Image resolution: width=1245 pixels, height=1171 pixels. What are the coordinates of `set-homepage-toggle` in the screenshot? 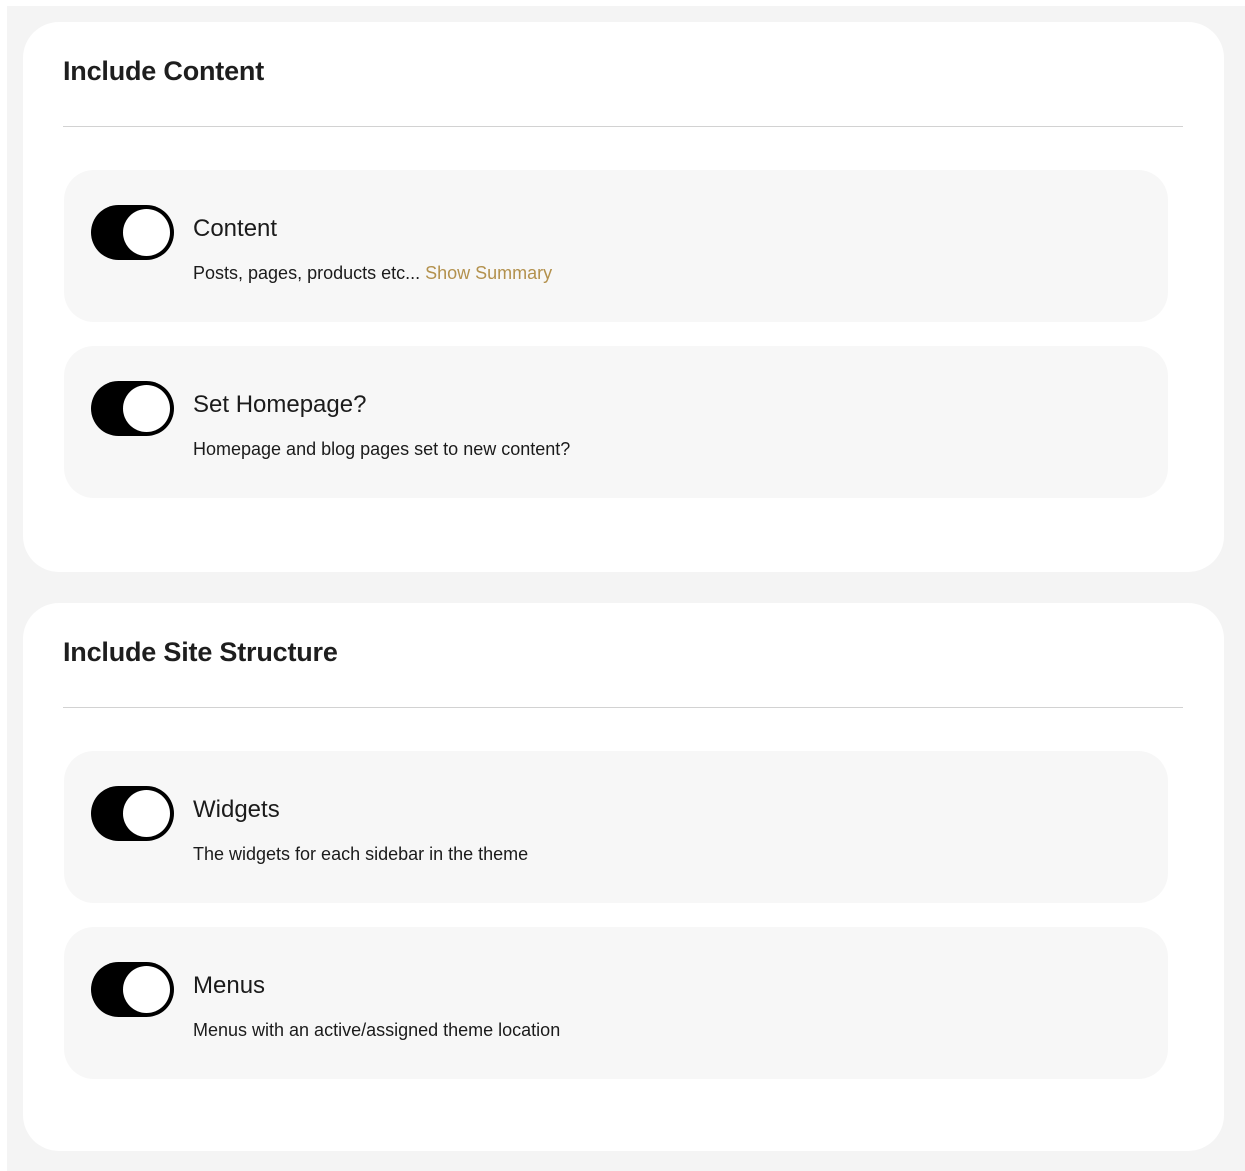 It's located at (132, 408).